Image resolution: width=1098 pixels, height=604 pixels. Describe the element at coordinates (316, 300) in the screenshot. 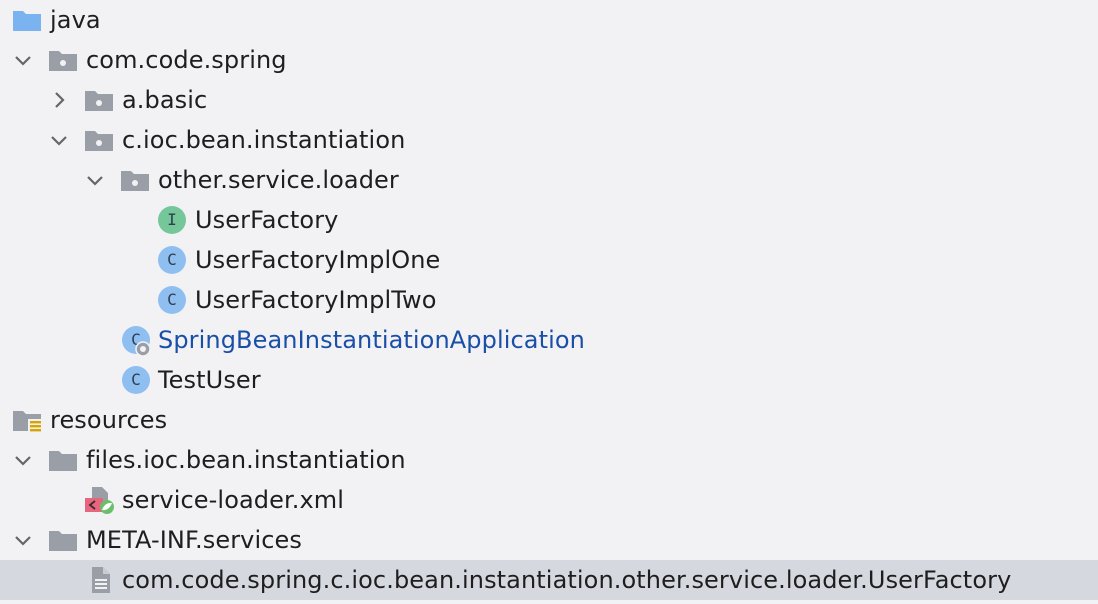

I see `tree-item-label: UserFactoryImplTwo` at that location.